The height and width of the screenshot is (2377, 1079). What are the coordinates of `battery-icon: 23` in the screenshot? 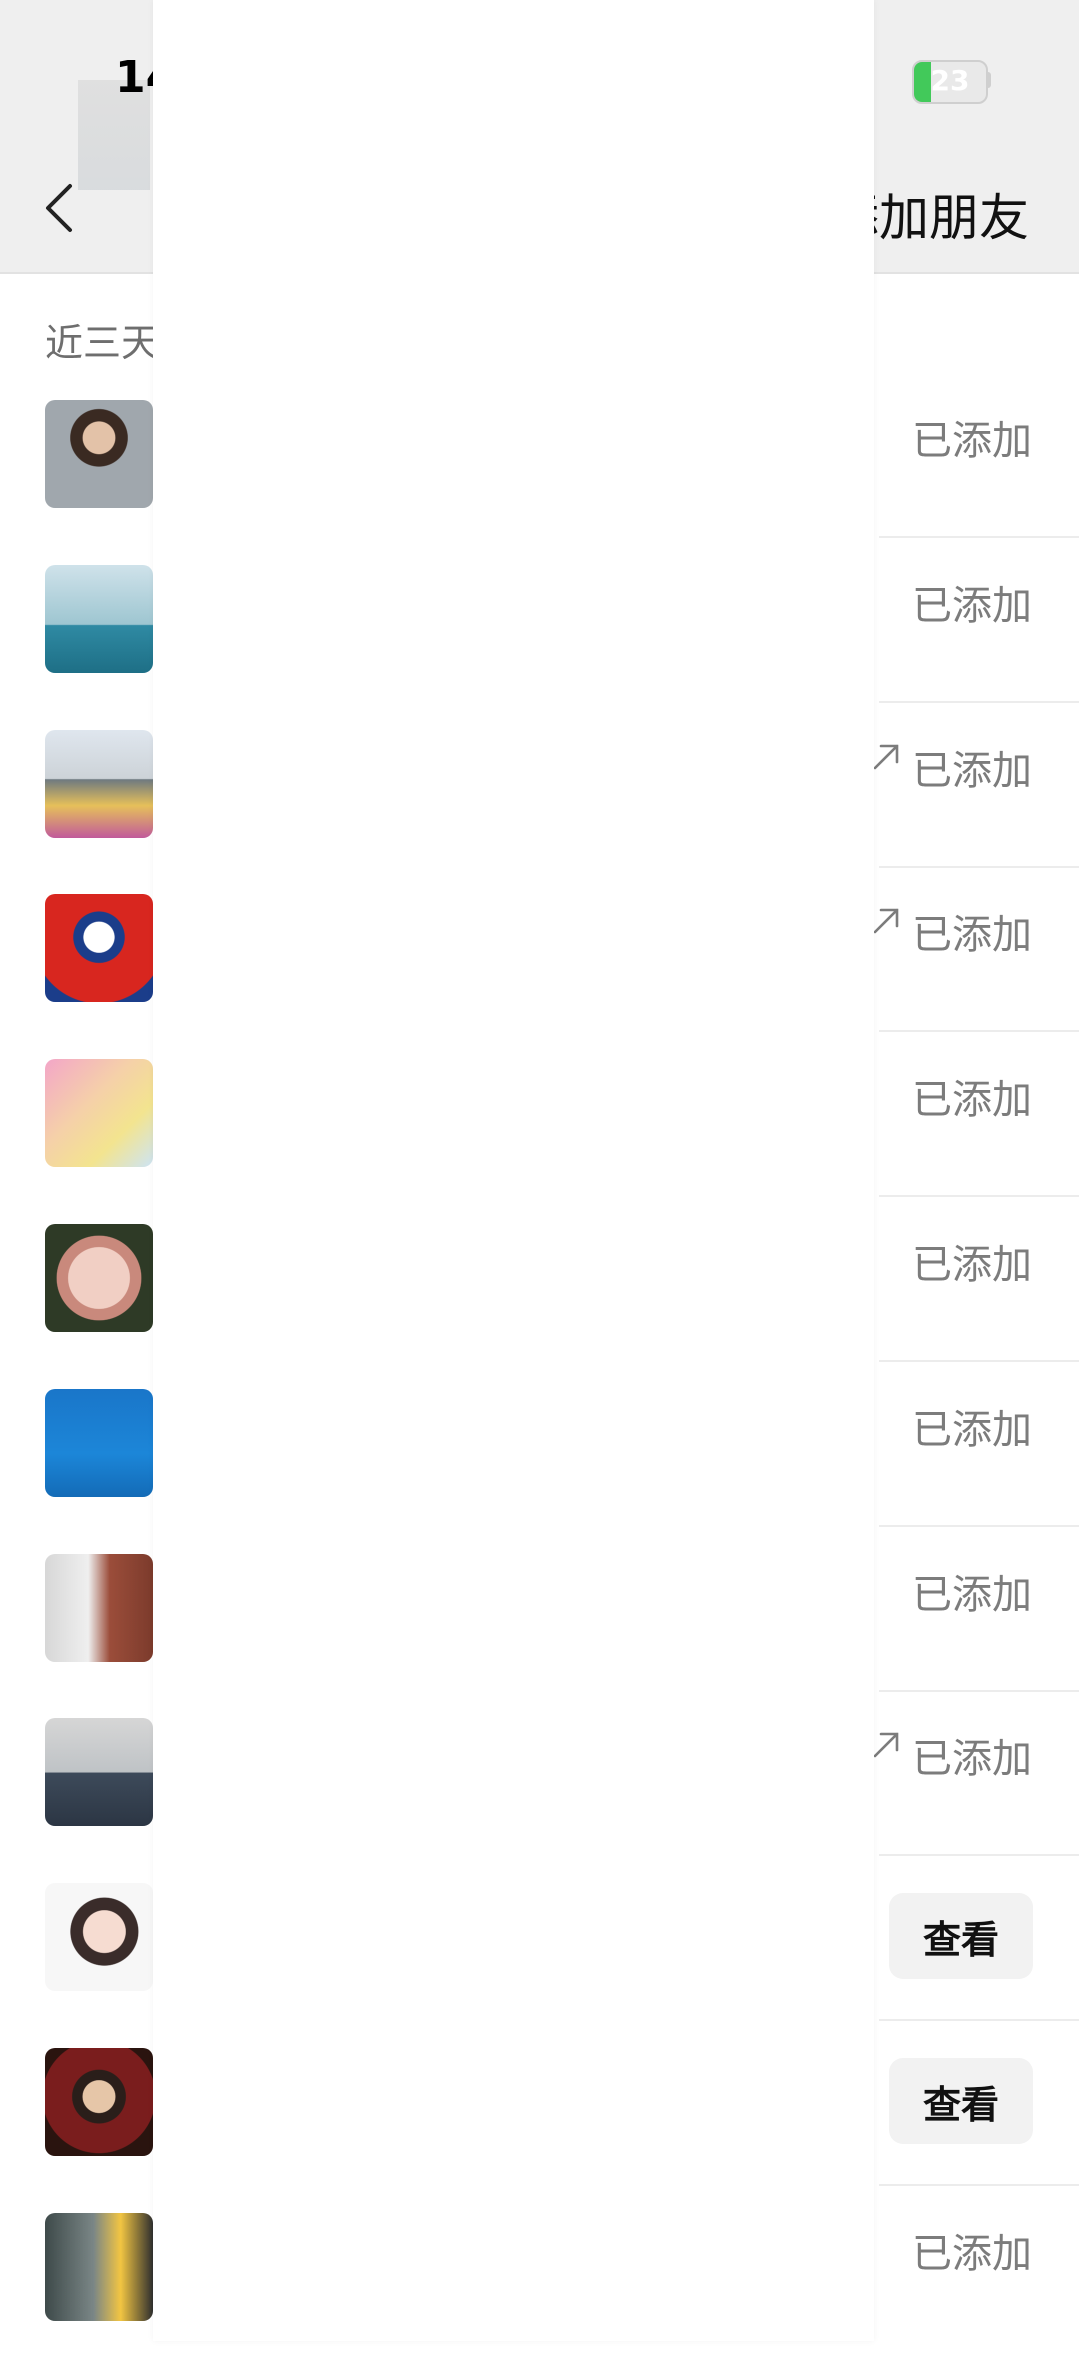 It's located at (950, 82).